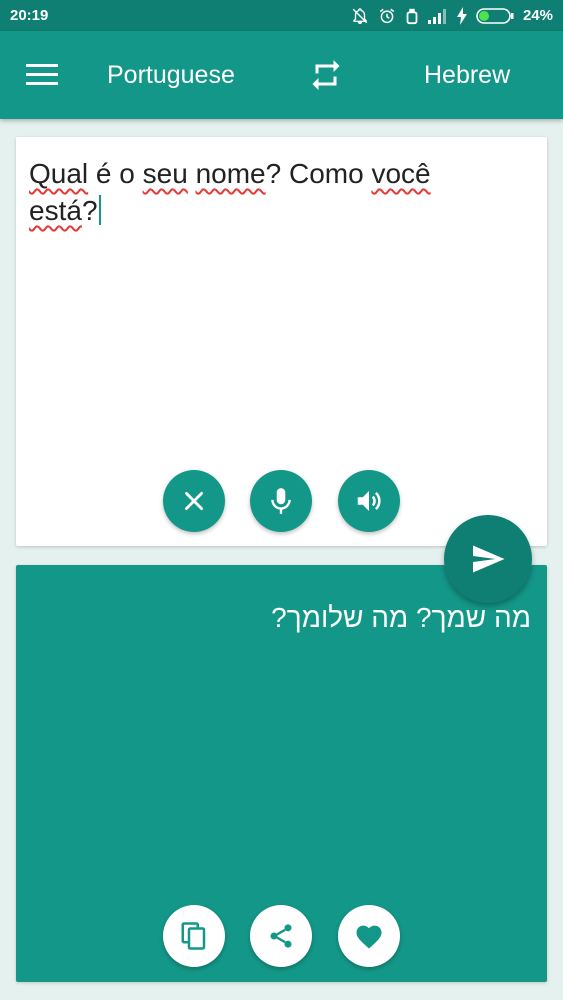 The width and height of the screenshot is (563, 1000). I want to click on misspelled-word: seu, so click(165, 173).